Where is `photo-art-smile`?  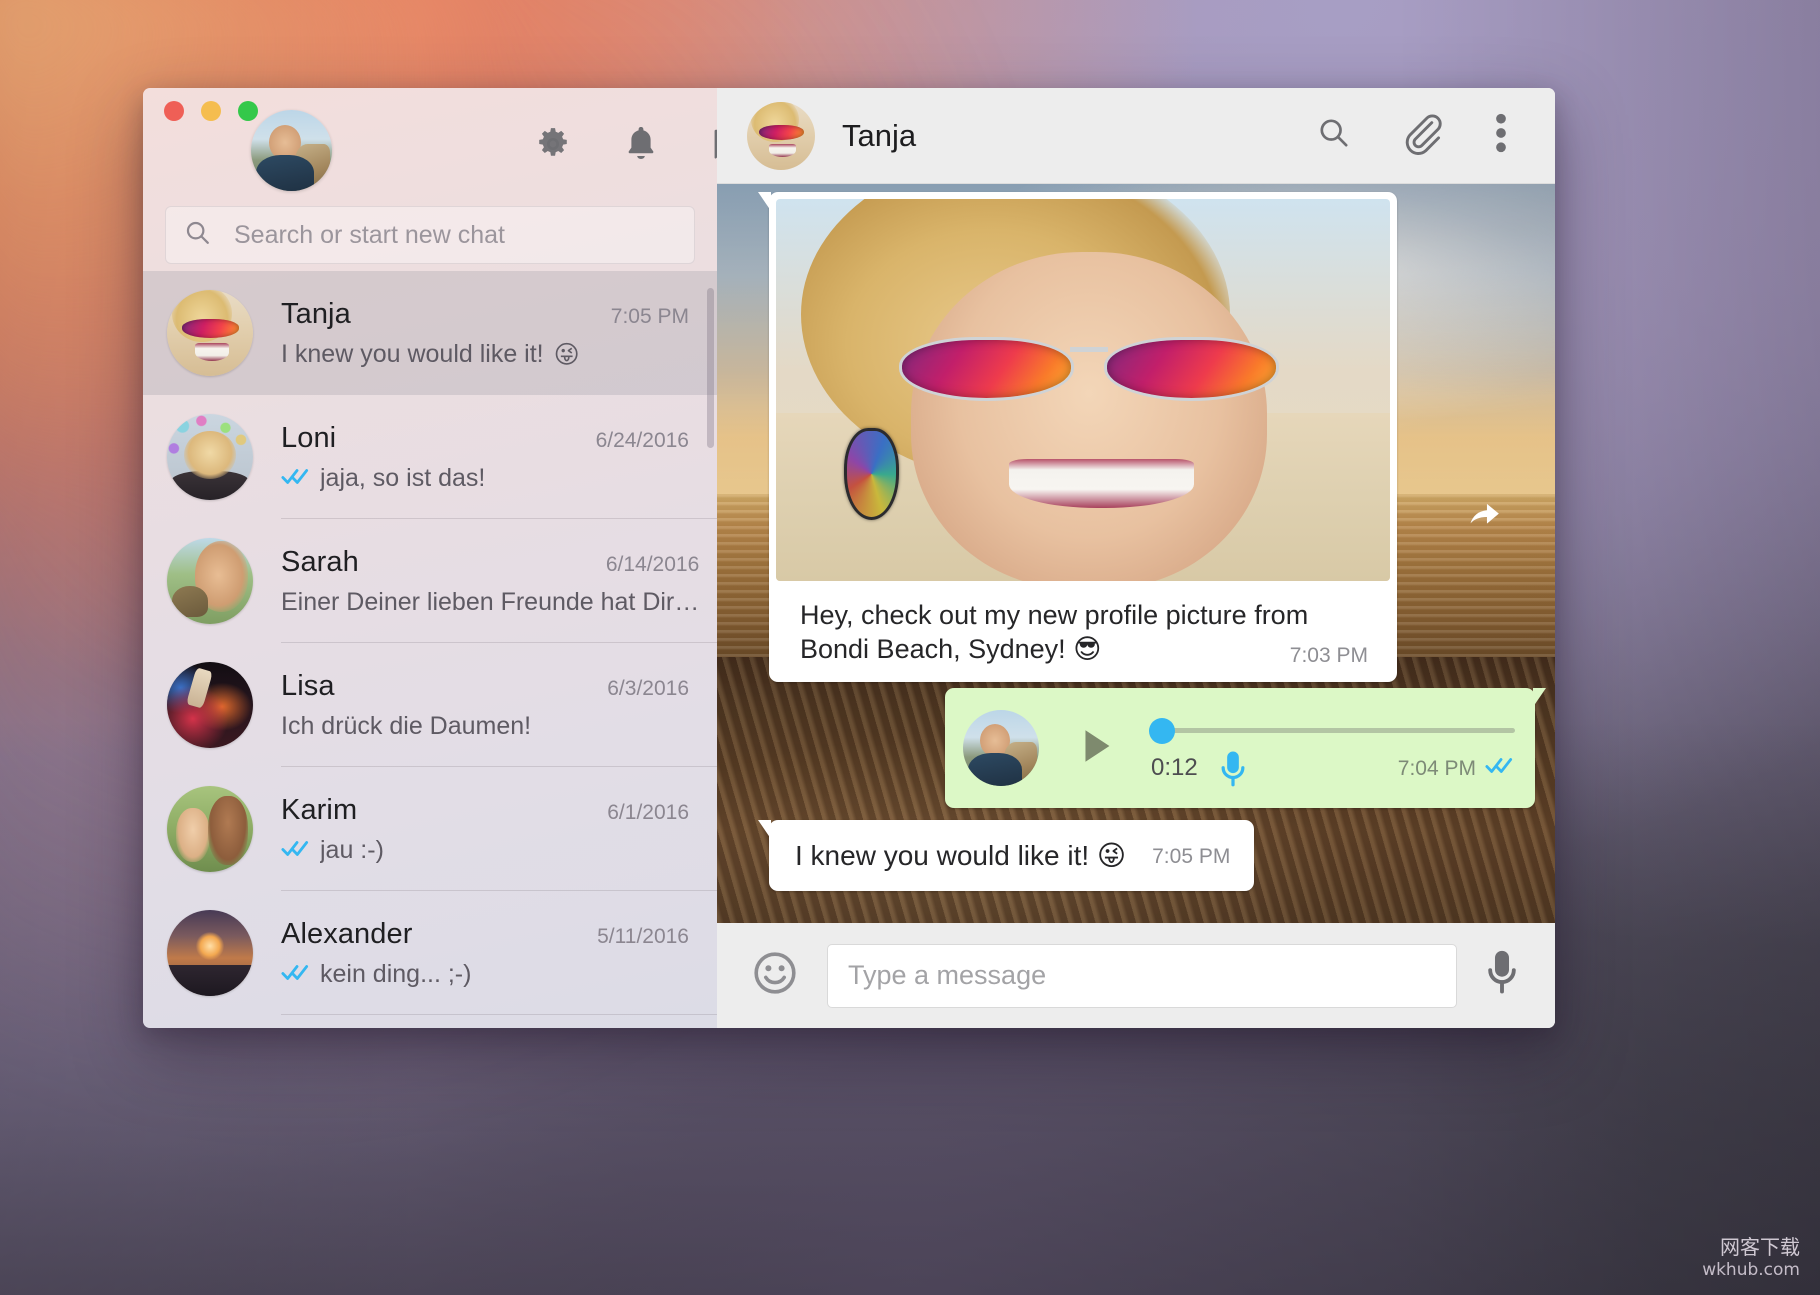 photo-art-smile is located at coordinates (1101, 483).